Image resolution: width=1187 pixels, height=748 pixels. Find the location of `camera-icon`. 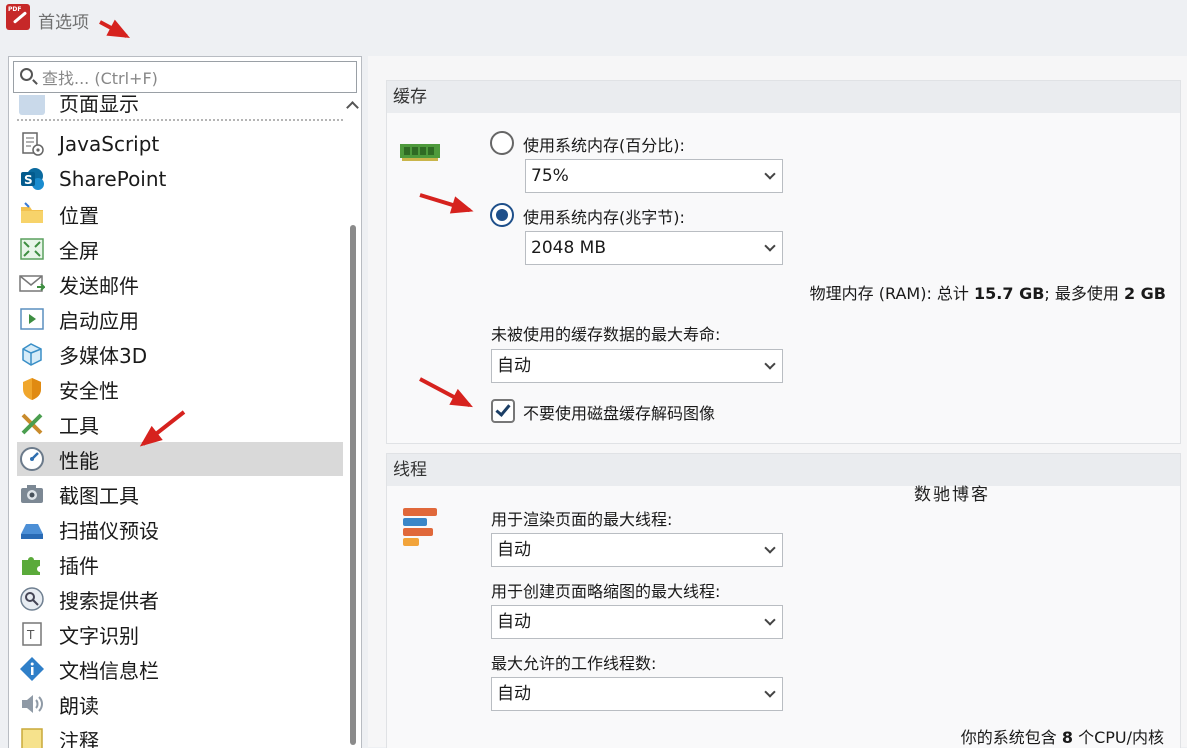

camera-icon is located at coordinates (32, 494).